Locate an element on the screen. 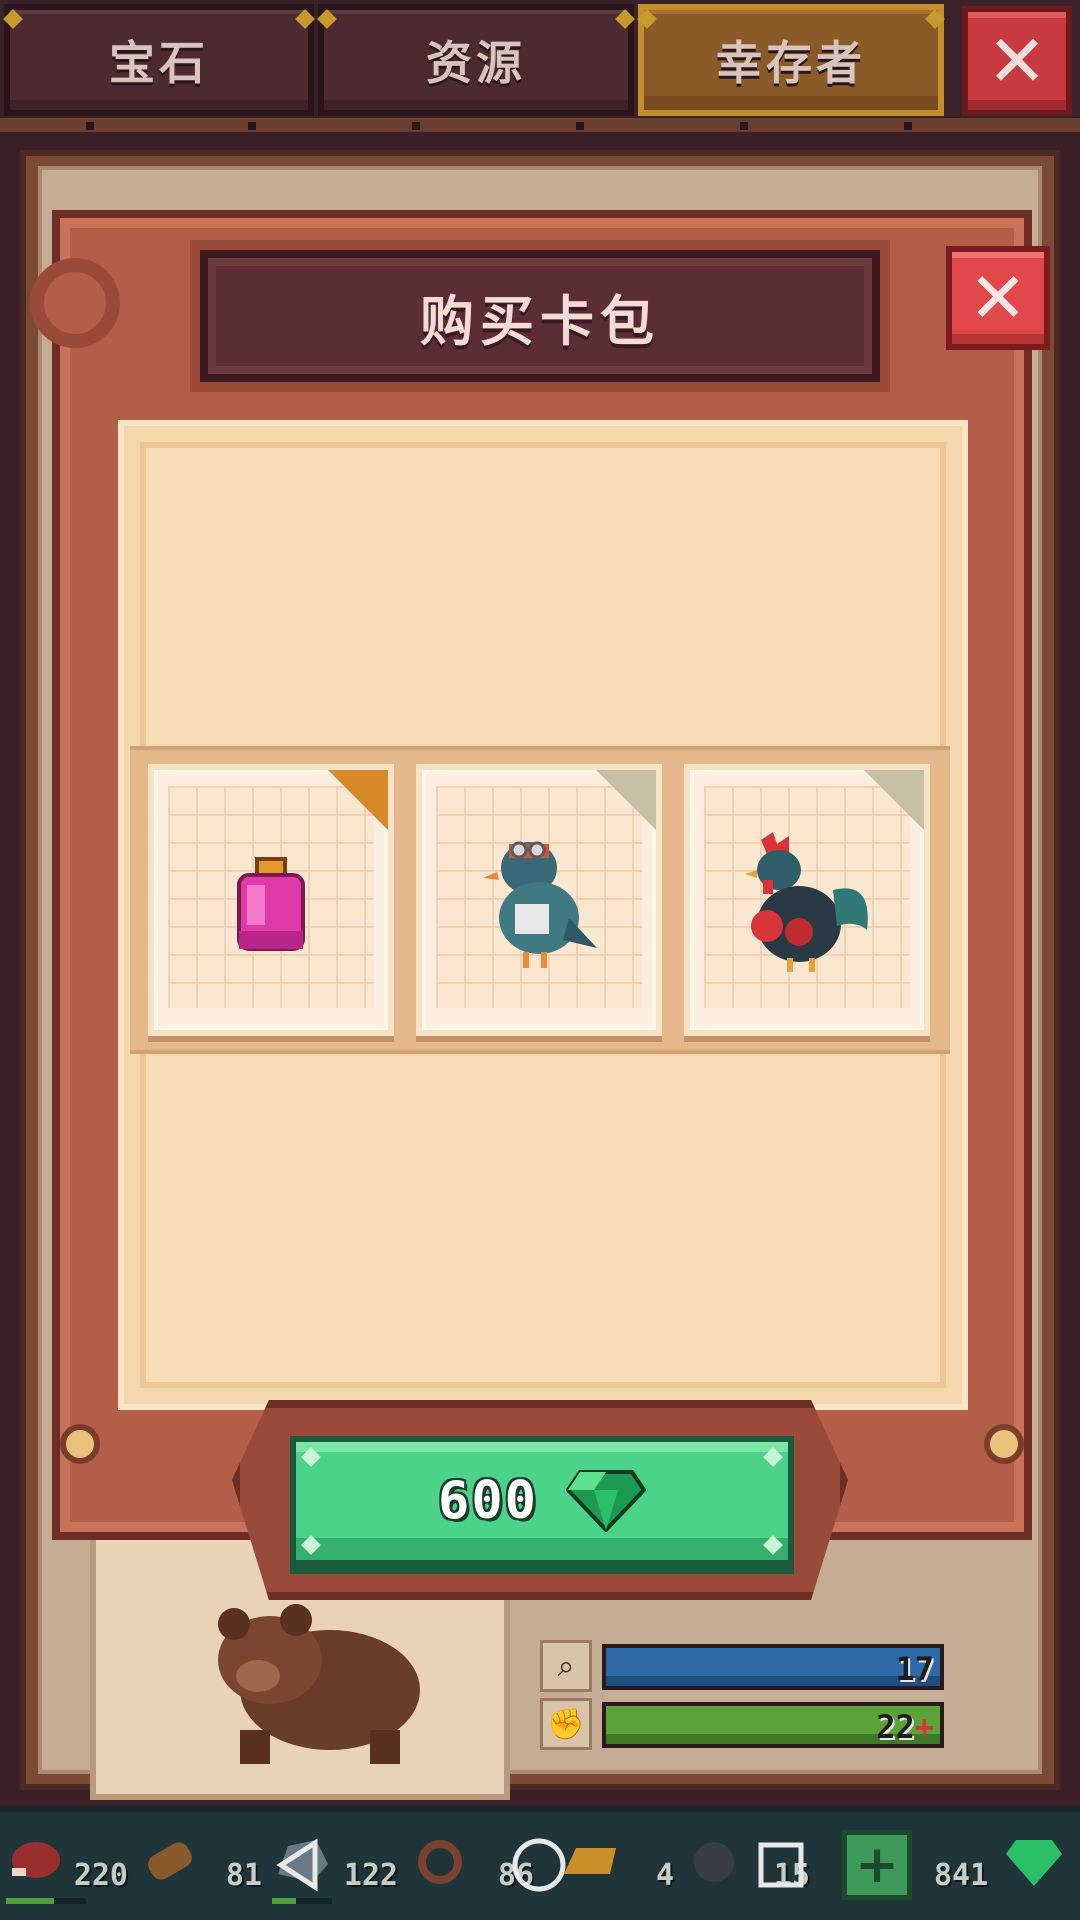 The height and width of the screenshot is (1920, 1080). survivor-stats: ⌕ 17 ✊ 22+ is located at coordinates (750, 1710).